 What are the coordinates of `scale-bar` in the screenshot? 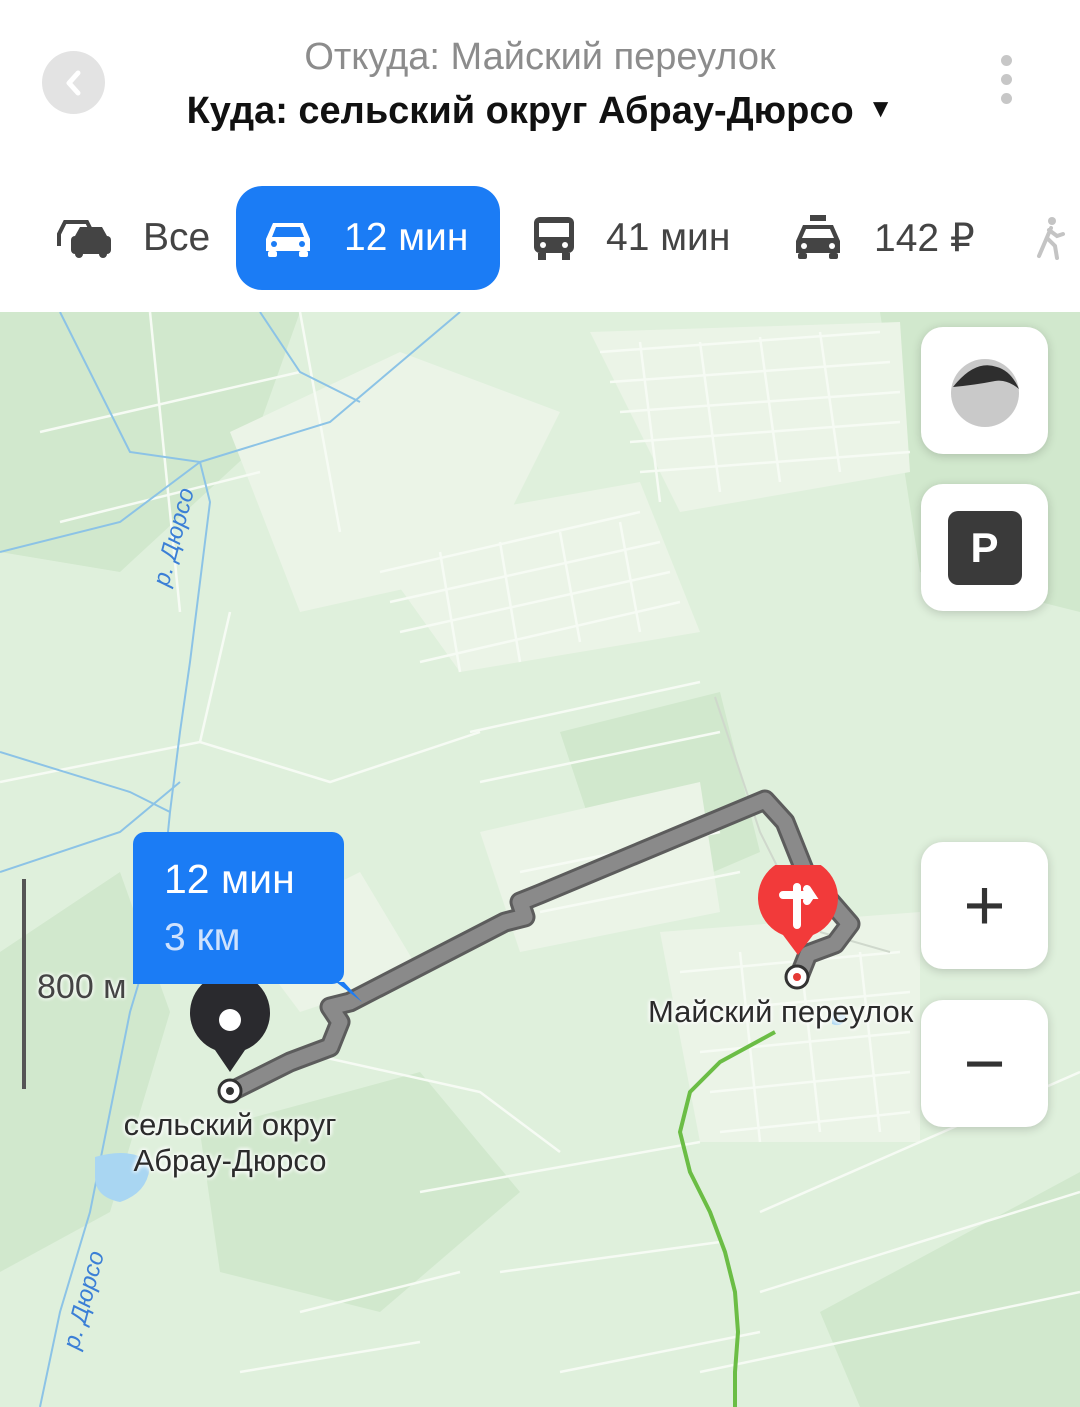 It's located at (24, 984).